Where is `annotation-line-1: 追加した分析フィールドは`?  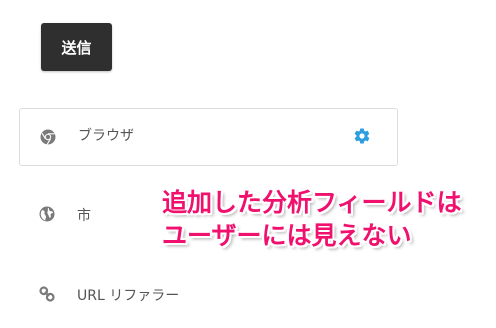 annotation-line-1: 追加した分析フィールドは is located at coordinates (312, 202).